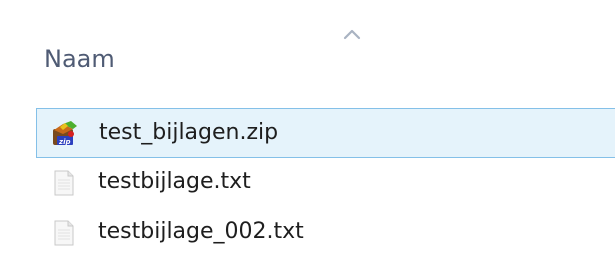  Describe the element at coordinates (189, 132) in the screenshot. I see `file-name: test_bijlagen.zip` at that location.